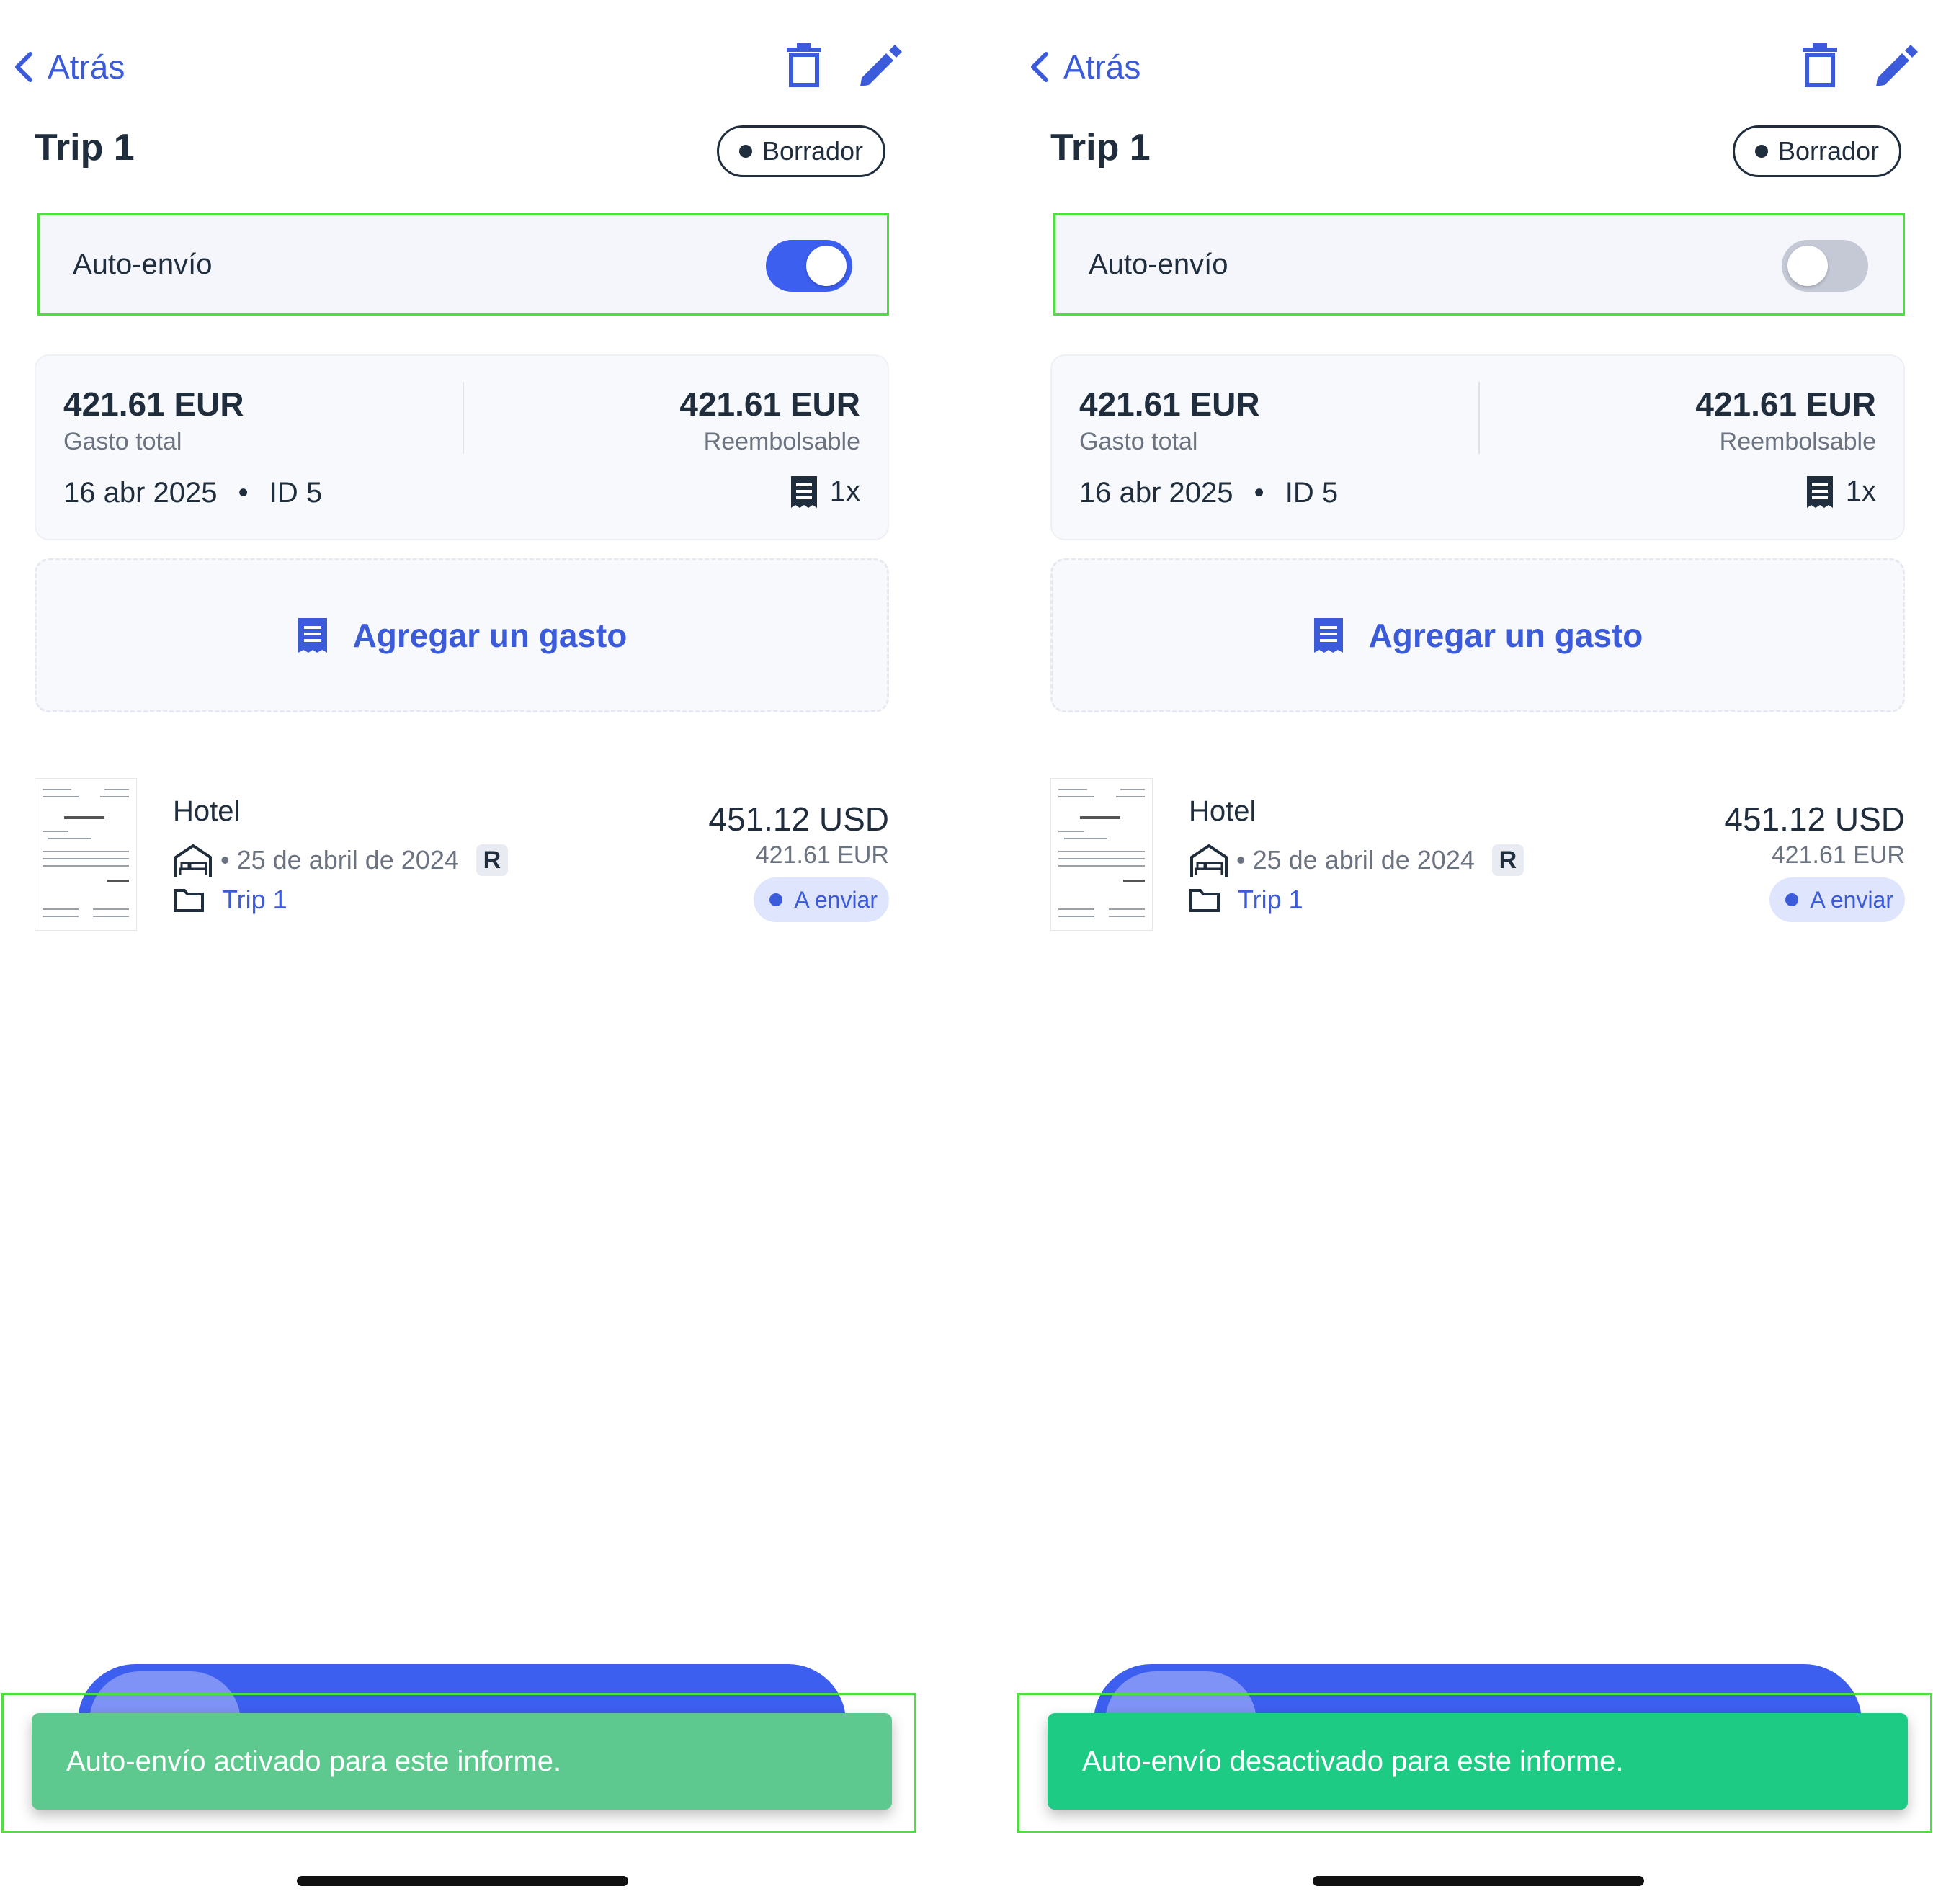 The width and height of the screenshot is (1933, 1904). I want to click on toast-message: Auto-envío activado para este informe., so click(314, 1761).